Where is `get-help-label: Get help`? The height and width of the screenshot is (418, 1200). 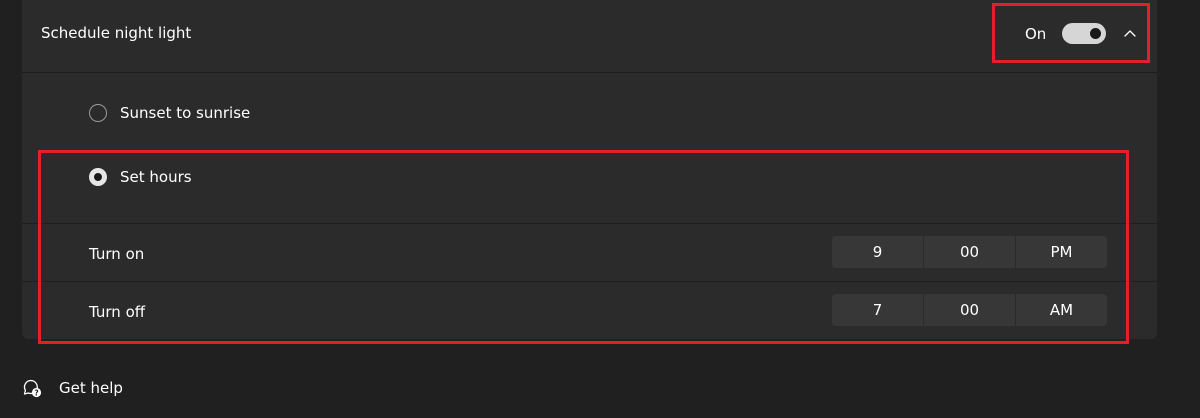
get-help-label: Get help is located at coordinates (91, 388).